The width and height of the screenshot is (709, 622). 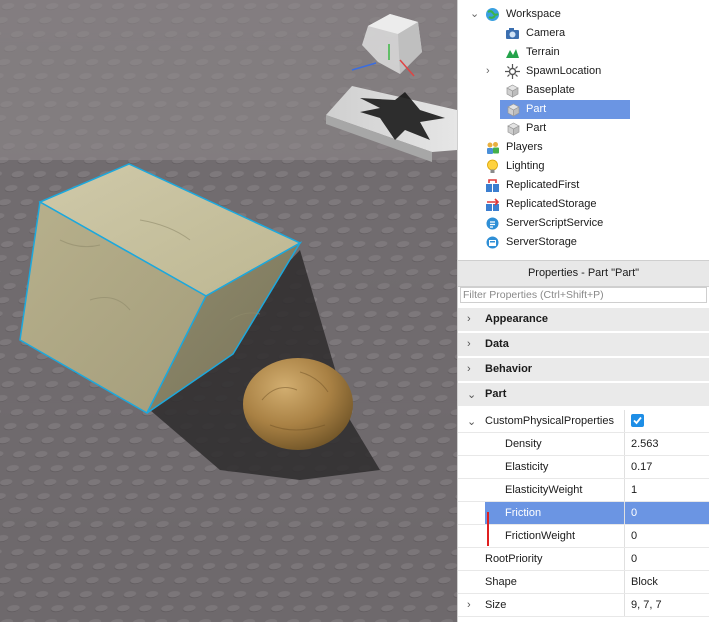 I want to click on ball-part, so click(x=298, y=404).